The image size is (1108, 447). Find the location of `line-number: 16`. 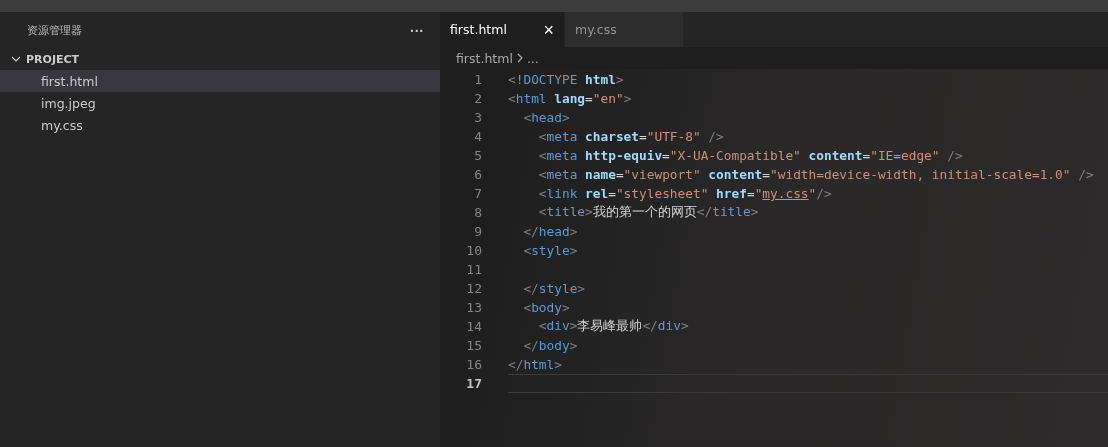

line-number: 16 is located at coordinates (473, 364).